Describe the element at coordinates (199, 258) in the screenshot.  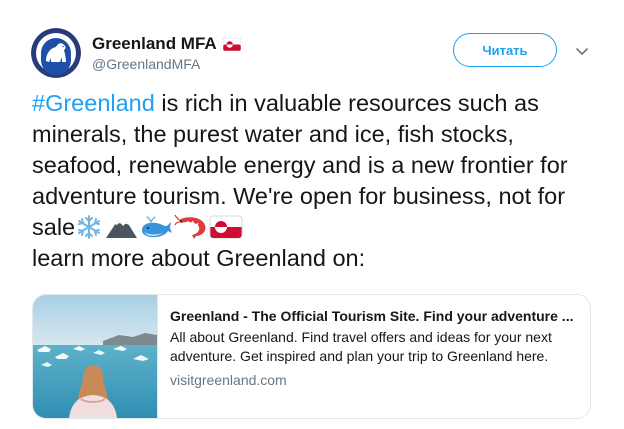
I see `tweet-text-end: learn more about Greenland on:` at that location.